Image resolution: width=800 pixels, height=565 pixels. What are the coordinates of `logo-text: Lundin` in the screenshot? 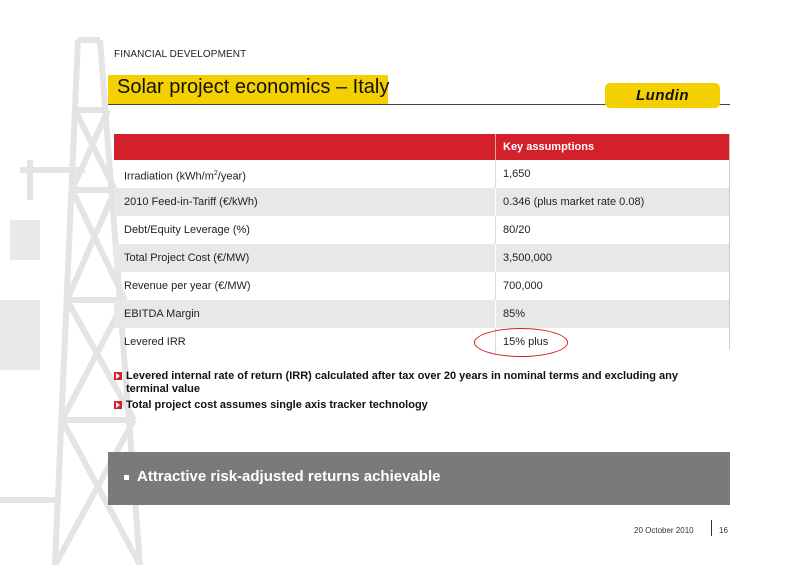 It's located at (662, 95).